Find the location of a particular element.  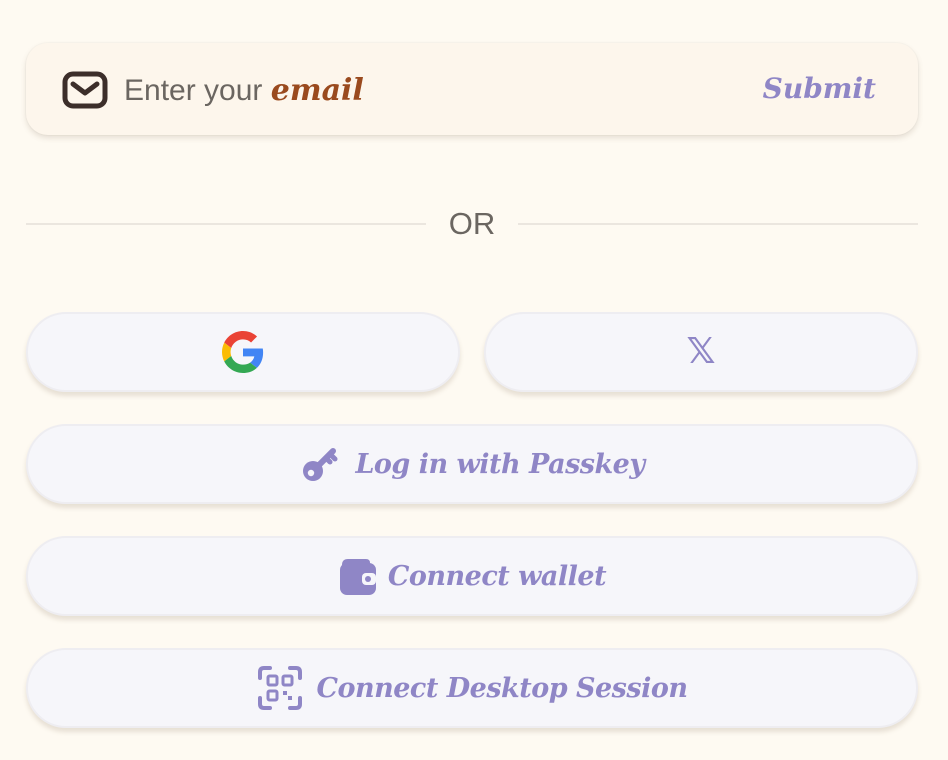

desktop-session-button-label: Connect Desktop Session is located at coordinates (502, 688).